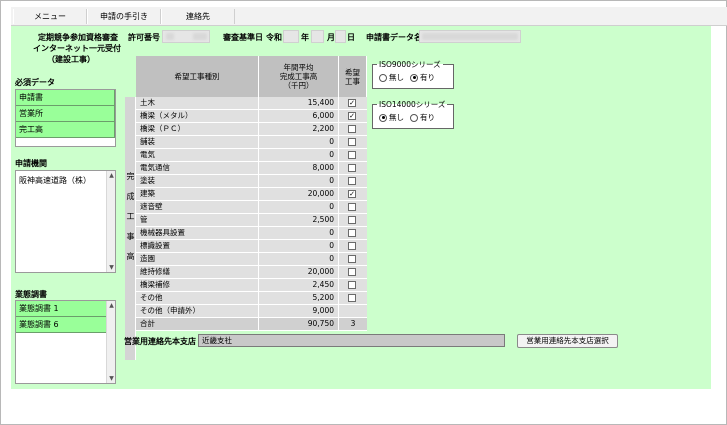 The height and width of the screenshot is (425, 727). I want to click on review-date-label: 審査基準日, so click(243, 37).